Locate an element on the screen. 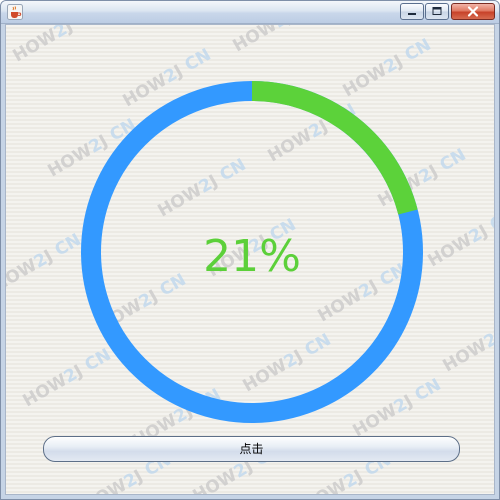  maximize-button is located at coordinates (437, 11).